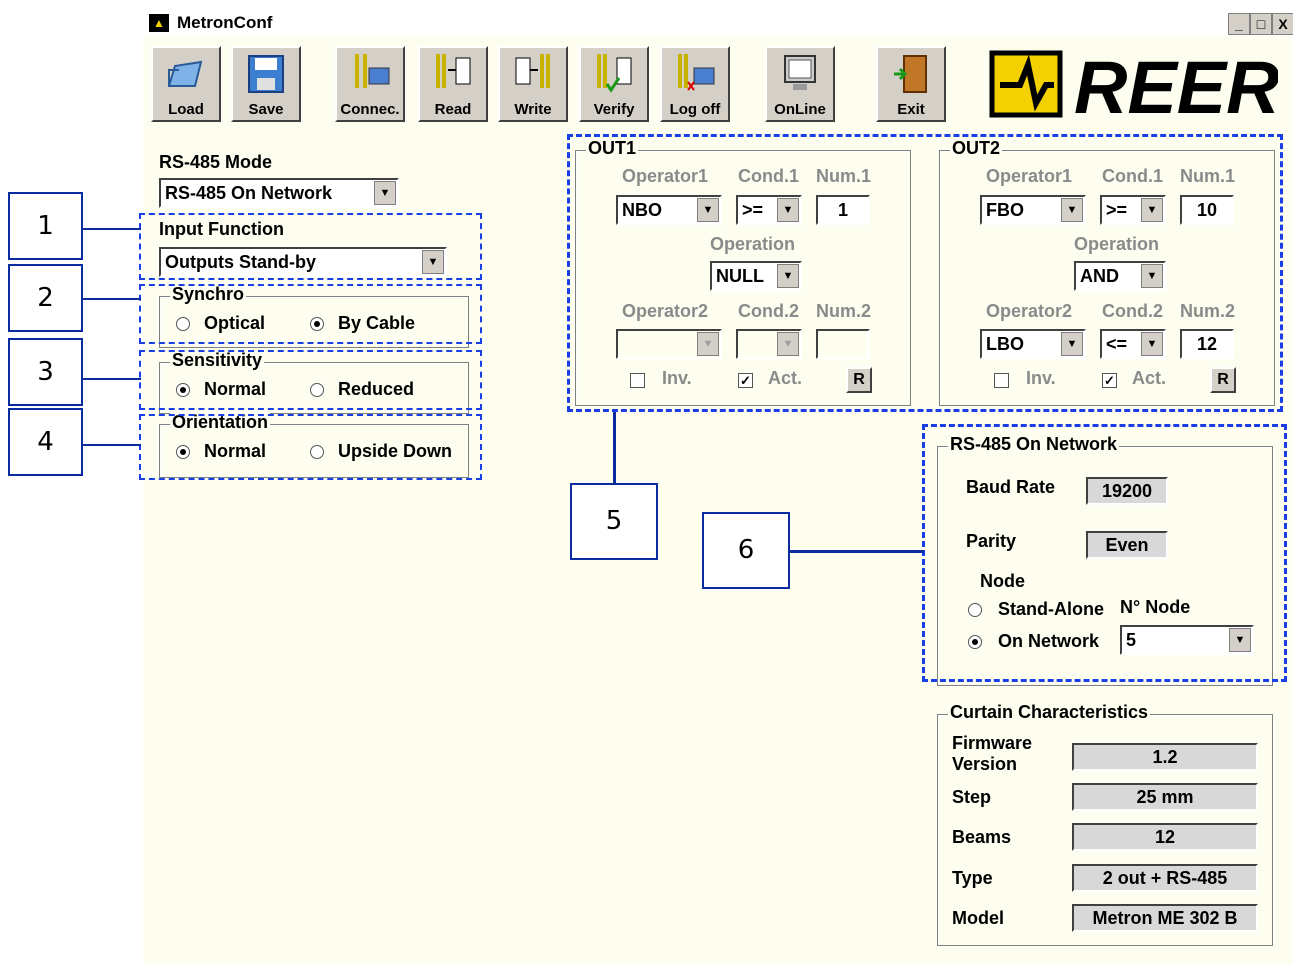 This screenshot has height=965, width=1293. What do you see at coordinates (45, 298) in the screenshot?
I see `callout-number-2: 2` at bounding box center [45, 298].